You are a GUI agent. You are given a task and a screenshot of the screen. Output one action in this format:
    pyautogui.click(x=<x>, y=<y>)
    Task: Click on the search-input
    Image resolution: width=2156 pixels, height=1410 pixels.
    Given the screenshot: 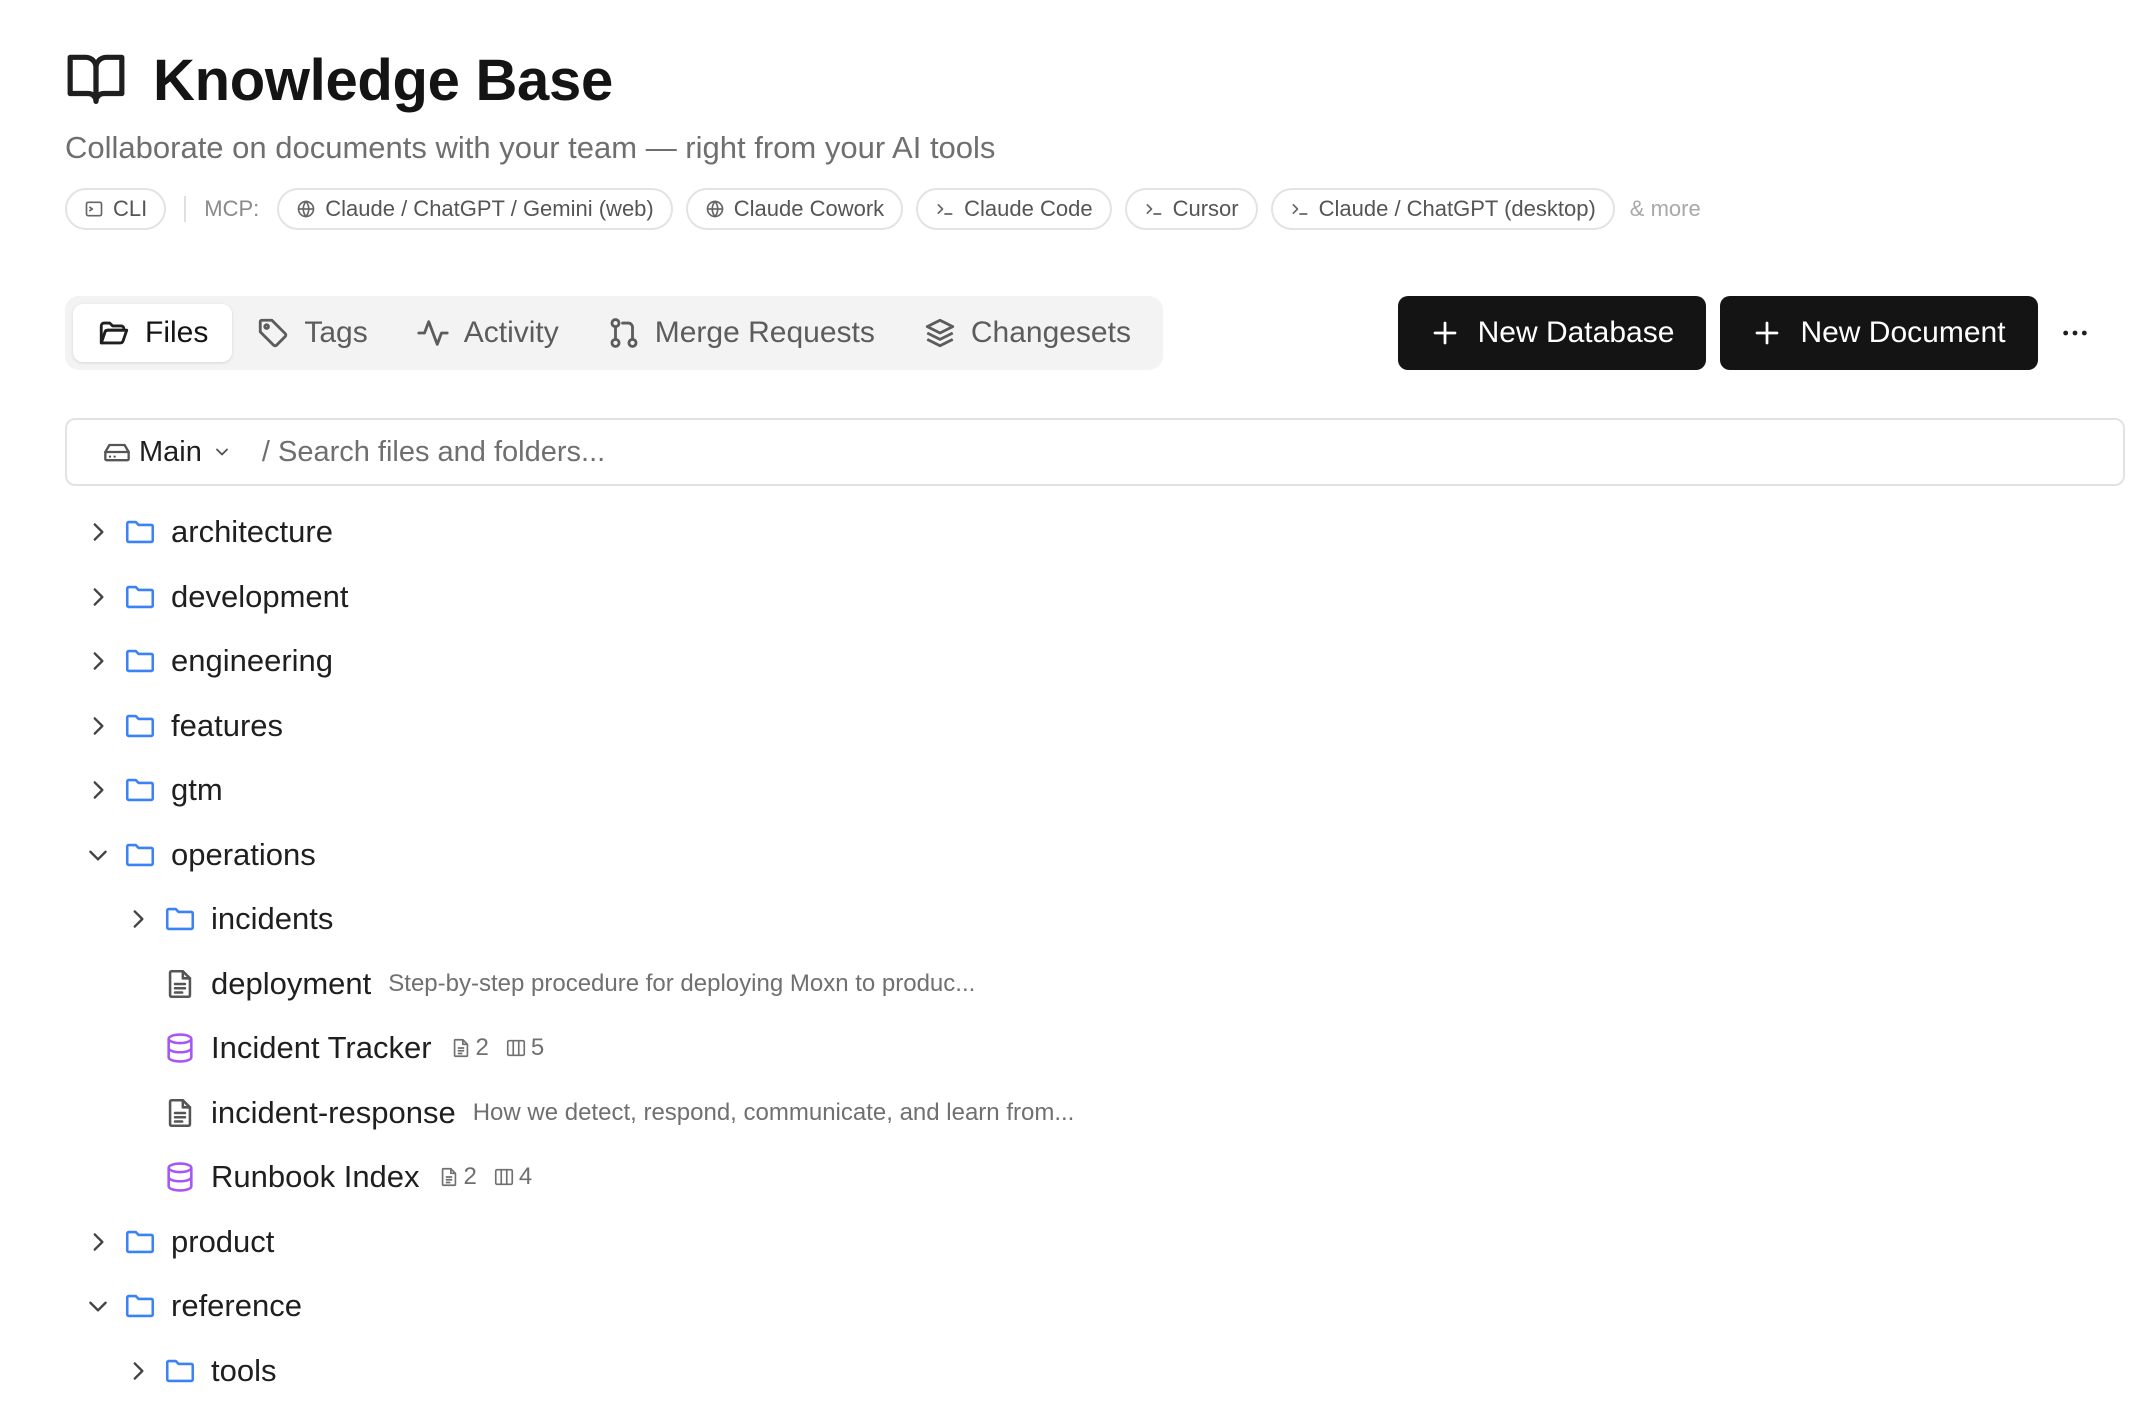 What is the action you would take?
    pyautogui.click(x=1011, y=452)
    